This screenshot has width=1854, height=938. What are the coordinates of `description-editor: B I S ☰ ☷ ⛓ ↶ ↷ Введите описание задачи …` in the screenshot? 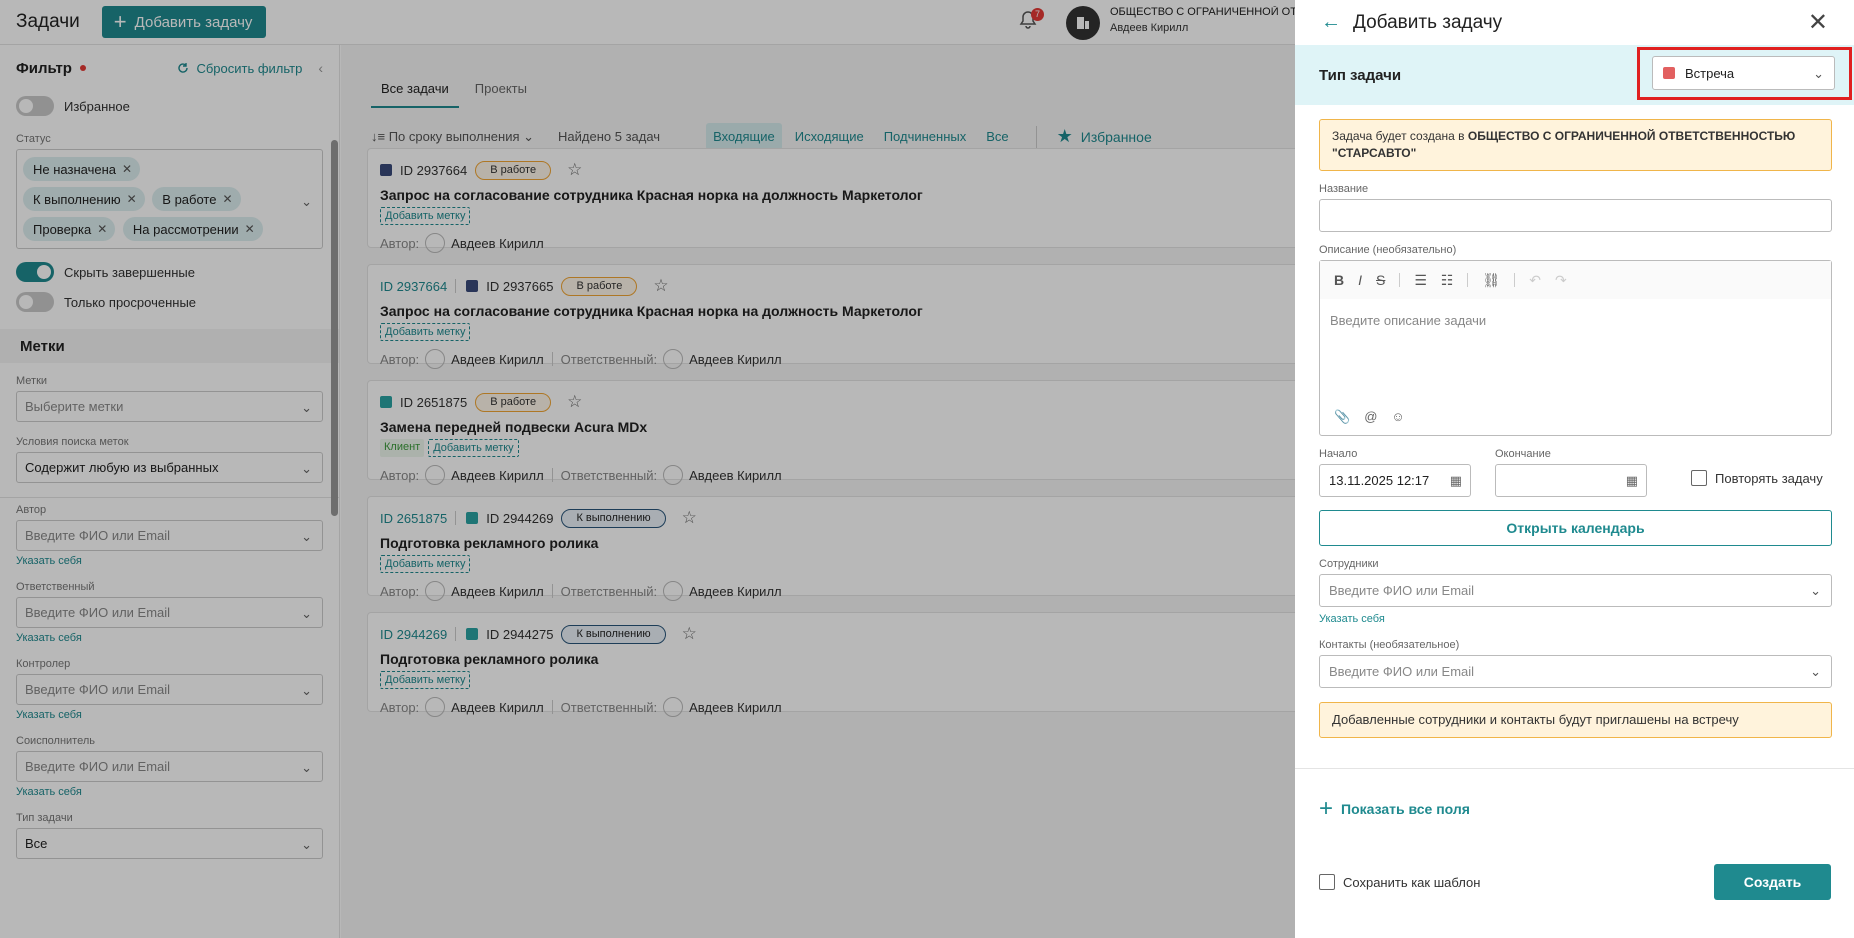 It's located at (1575, 348).